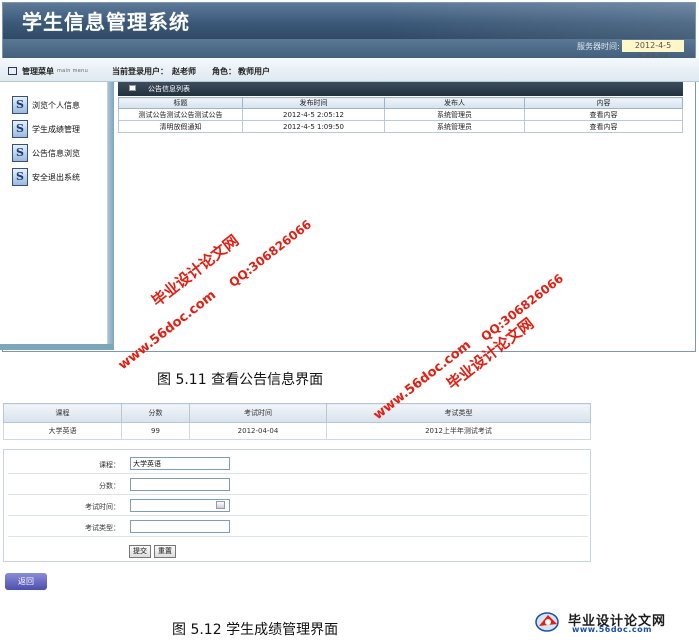  Describe the element at coordinates (349, 70) in the screenshot. I see `user-info-bar` at that location.